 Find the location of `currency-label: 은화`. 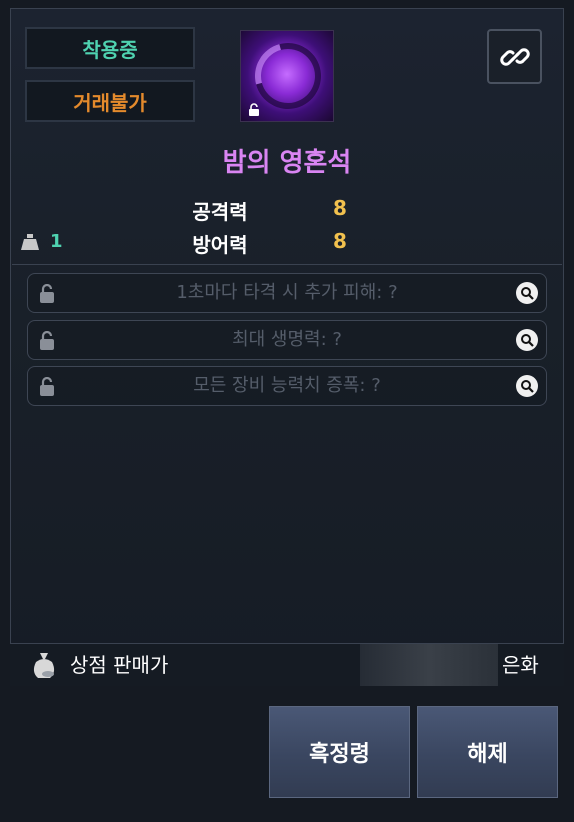

currency-label: 은화 is located at coordinates (520, 665).